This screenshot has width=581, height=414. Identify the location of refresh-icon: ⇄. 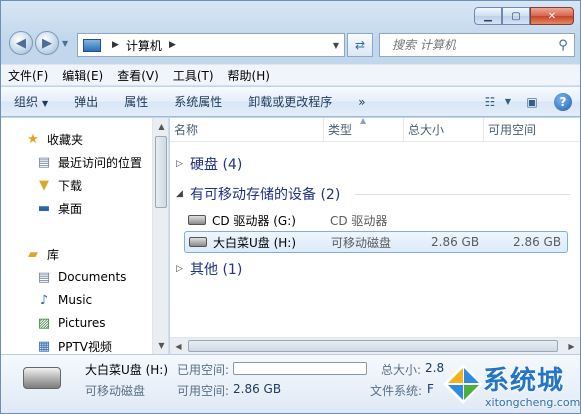
(360, 45).